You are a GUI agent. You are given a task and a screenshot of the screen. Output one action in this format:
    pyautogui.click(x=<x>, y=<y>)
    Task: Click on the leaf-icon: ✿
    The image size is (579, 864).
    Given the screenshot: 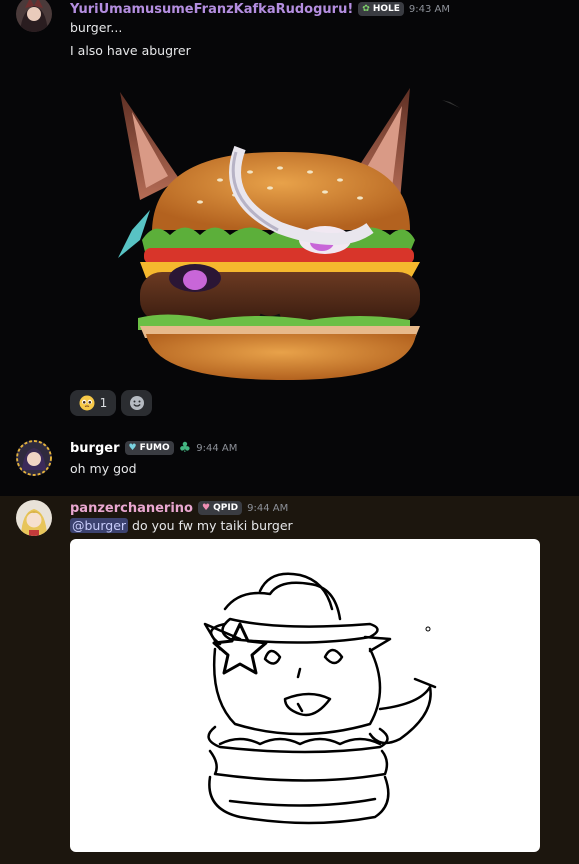 What is the action you would take?
    pyautogui.click(x=366, y=9)
    